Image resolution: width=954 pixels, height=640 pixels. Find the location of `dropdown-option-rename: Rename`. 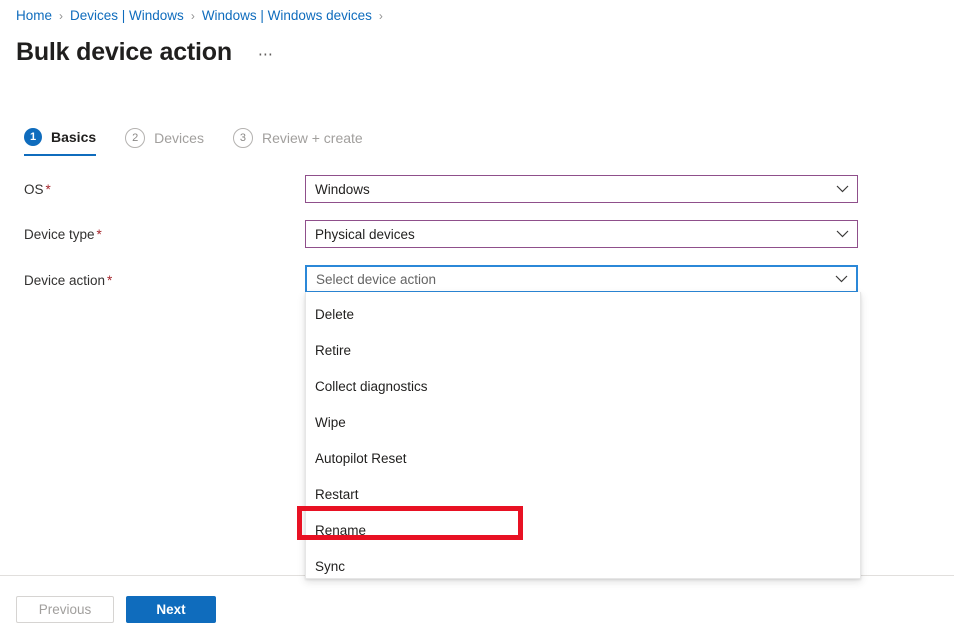

dropdown-option-rename: Rename is located at coordinates (583, 530).